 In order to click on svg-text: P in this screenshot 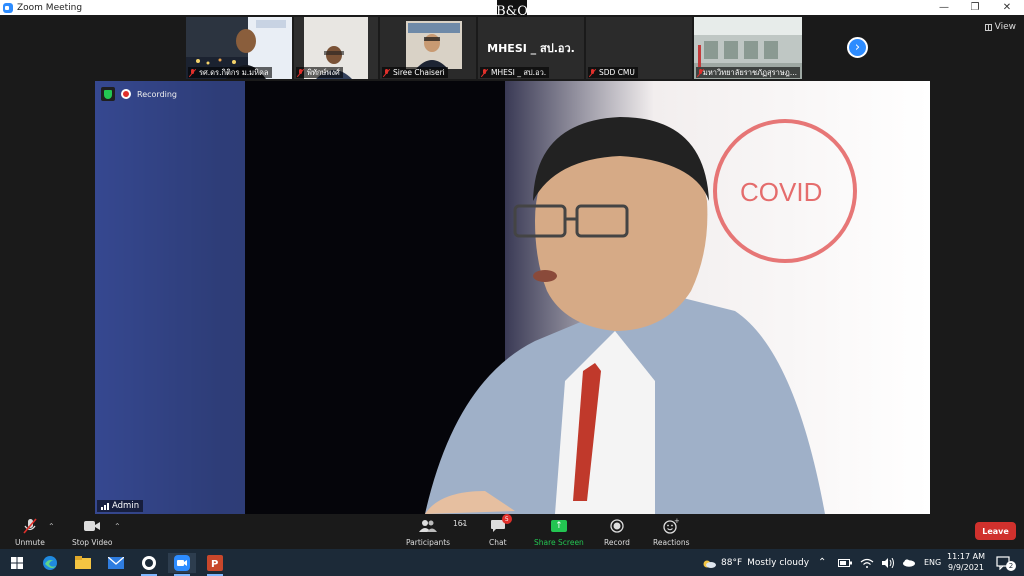, I will do `click(214, 564)`.